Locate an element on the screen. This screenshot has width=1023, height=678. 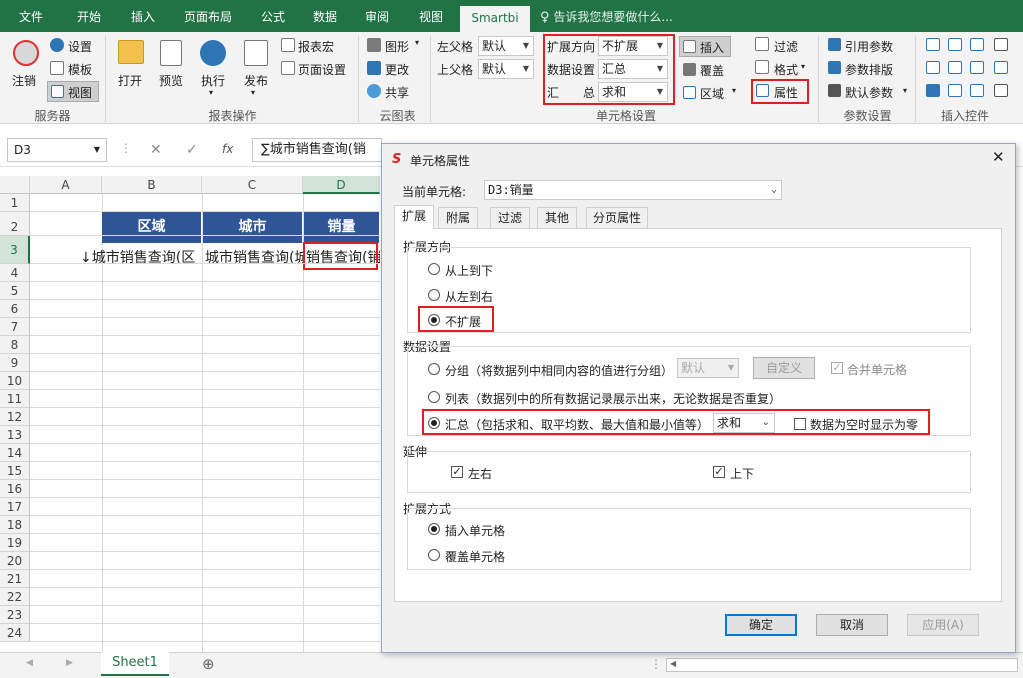
tree-control-icon is located at coordinates (977, 67).